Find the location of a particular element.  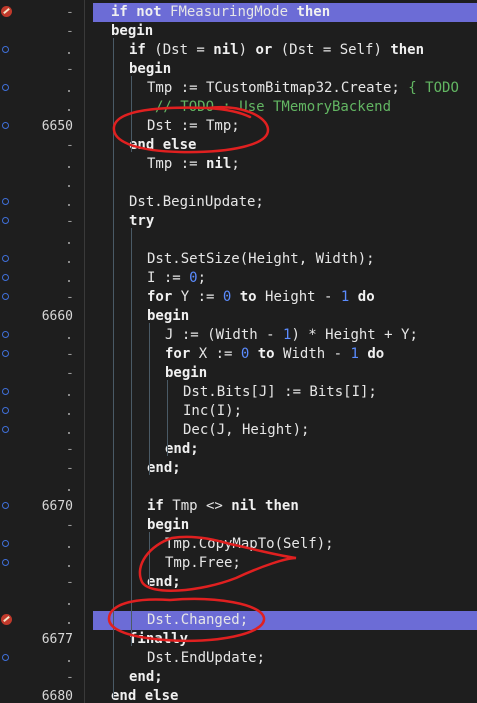

code-token: Dst.BeginUpdate; is located at coordinates (196, 202).